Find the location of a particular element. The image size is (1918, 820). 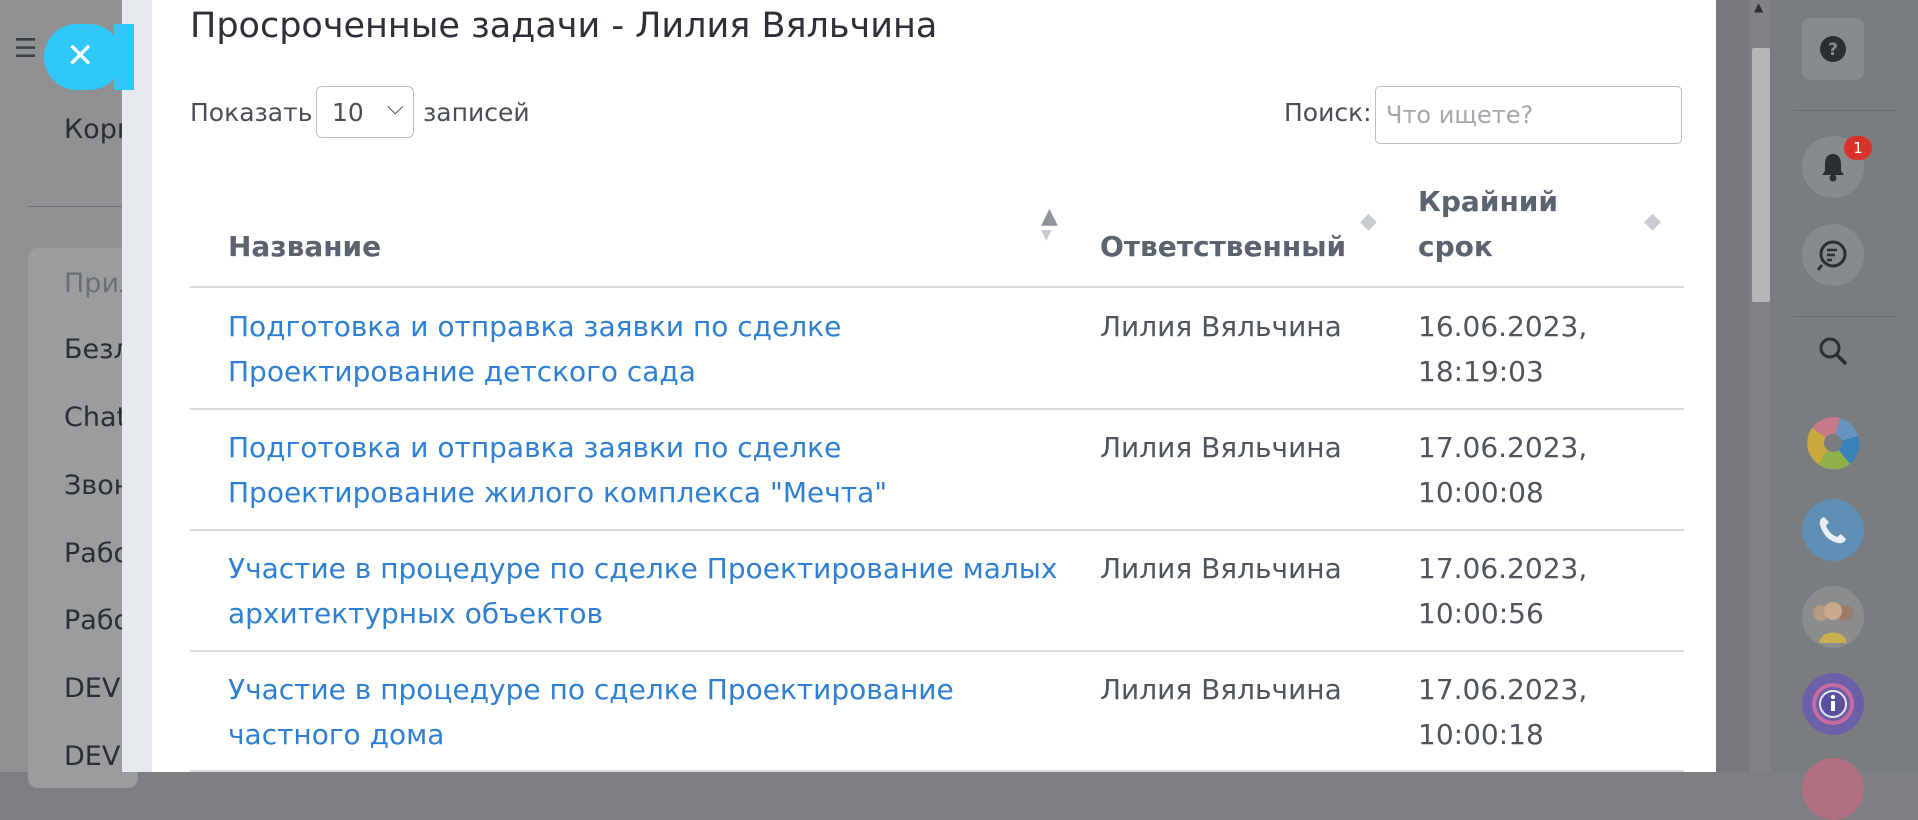

scroll-up-icon: ▲ is located at coordinates (1758, 7).